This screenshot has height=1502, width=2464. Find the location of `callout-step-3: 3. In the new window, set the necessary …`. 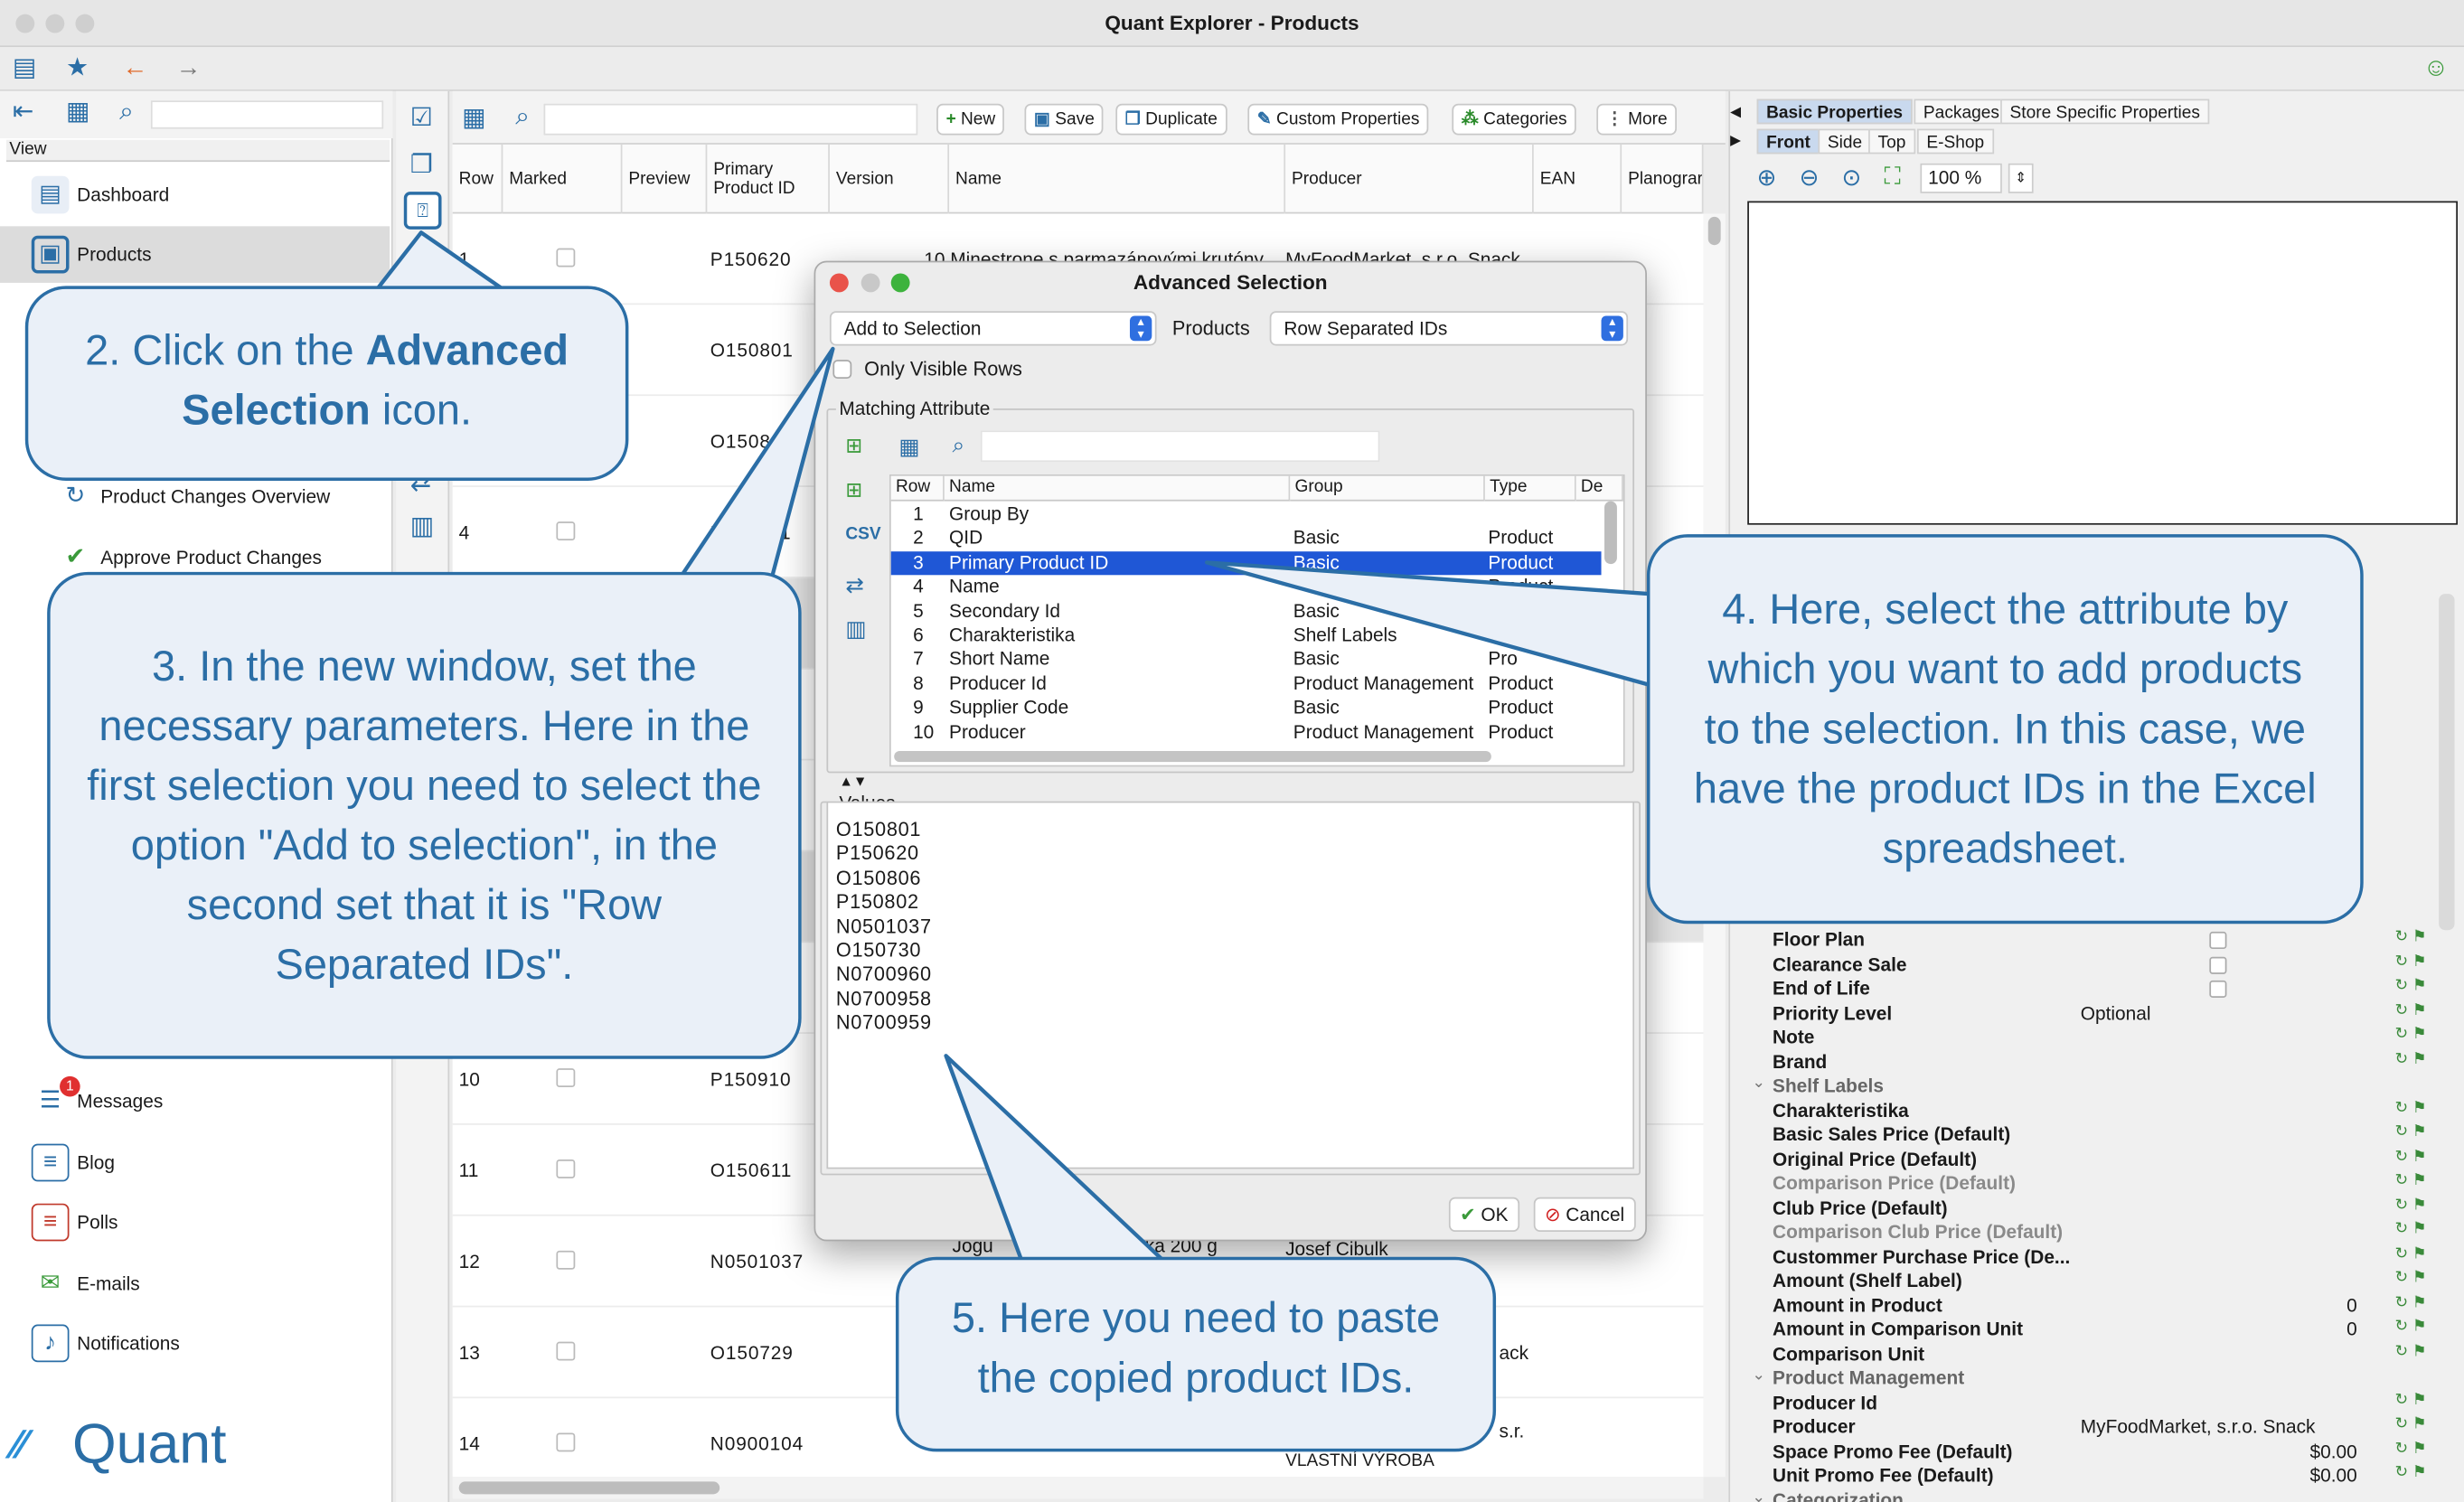

callout-step-3: 3. In the new window, set the necessary … is located at coordinates (424, 815).